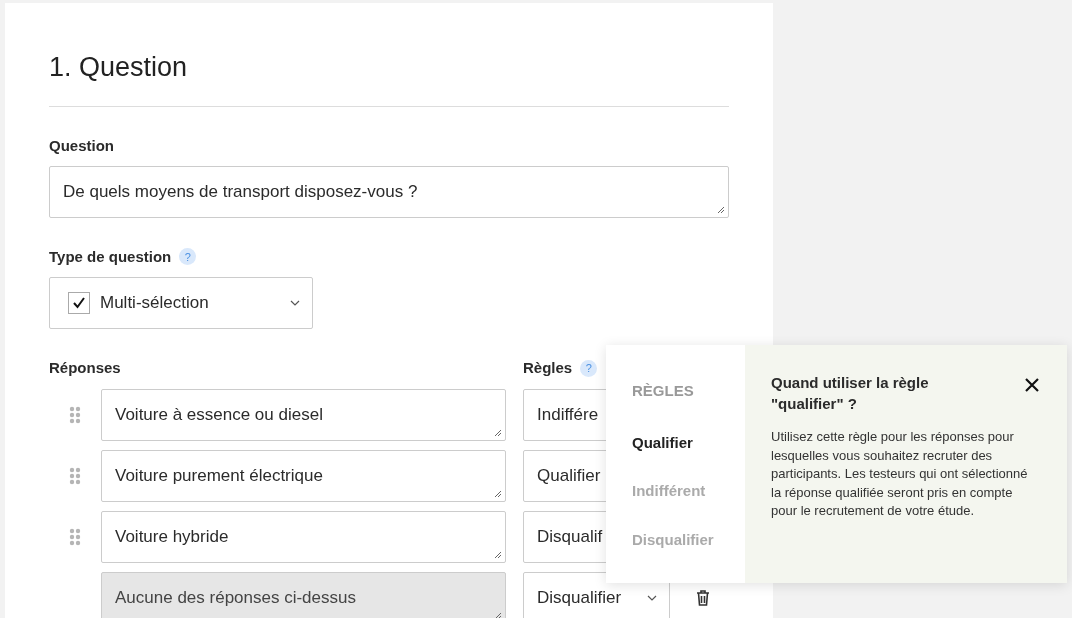 The width and height of the screenshot is (1072, 618). What do you see at coordinates (1032, 385) in the screenshot?
I see `close-icon` at bounding box center [1032, 385].